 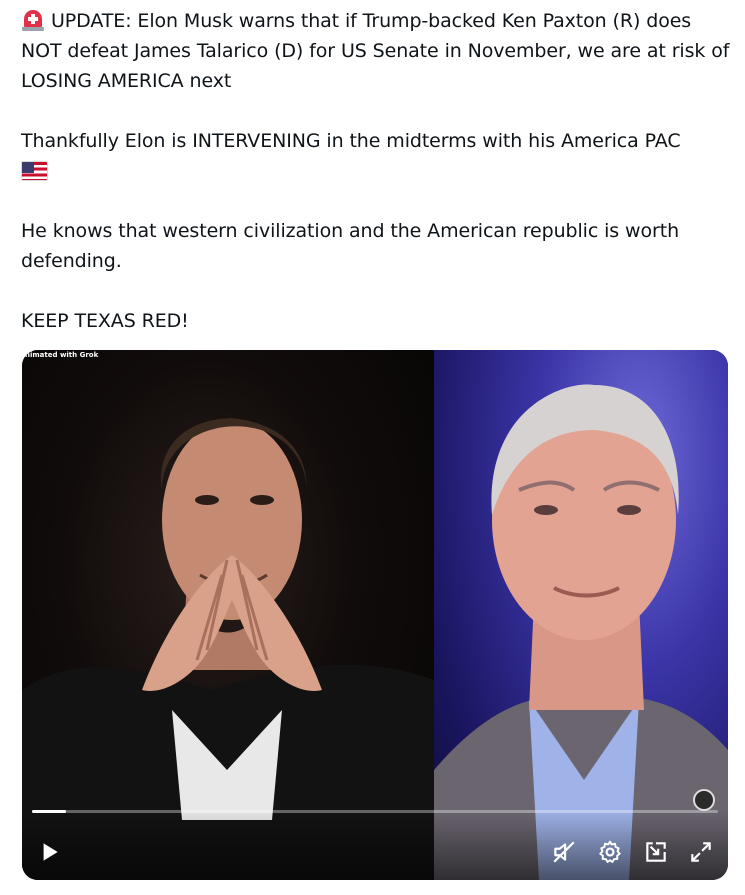 I want to click on grok-badge: nimated with Grok, so click(x=62, y=355).